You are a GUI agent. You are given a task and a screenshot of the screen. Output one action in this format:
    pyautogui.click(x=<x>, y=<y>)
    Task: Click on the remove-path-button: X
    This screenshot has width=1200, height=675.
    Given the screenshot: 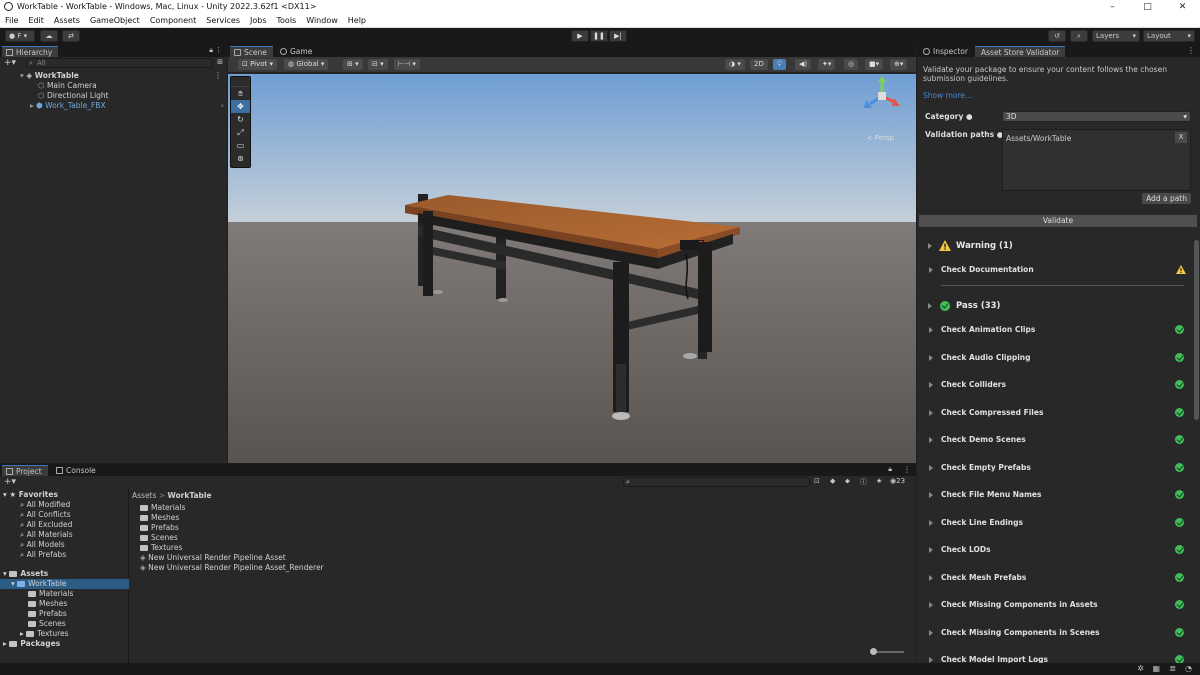 What is the action you would take?
    pyautogui.click(x=1181, y=137)
    